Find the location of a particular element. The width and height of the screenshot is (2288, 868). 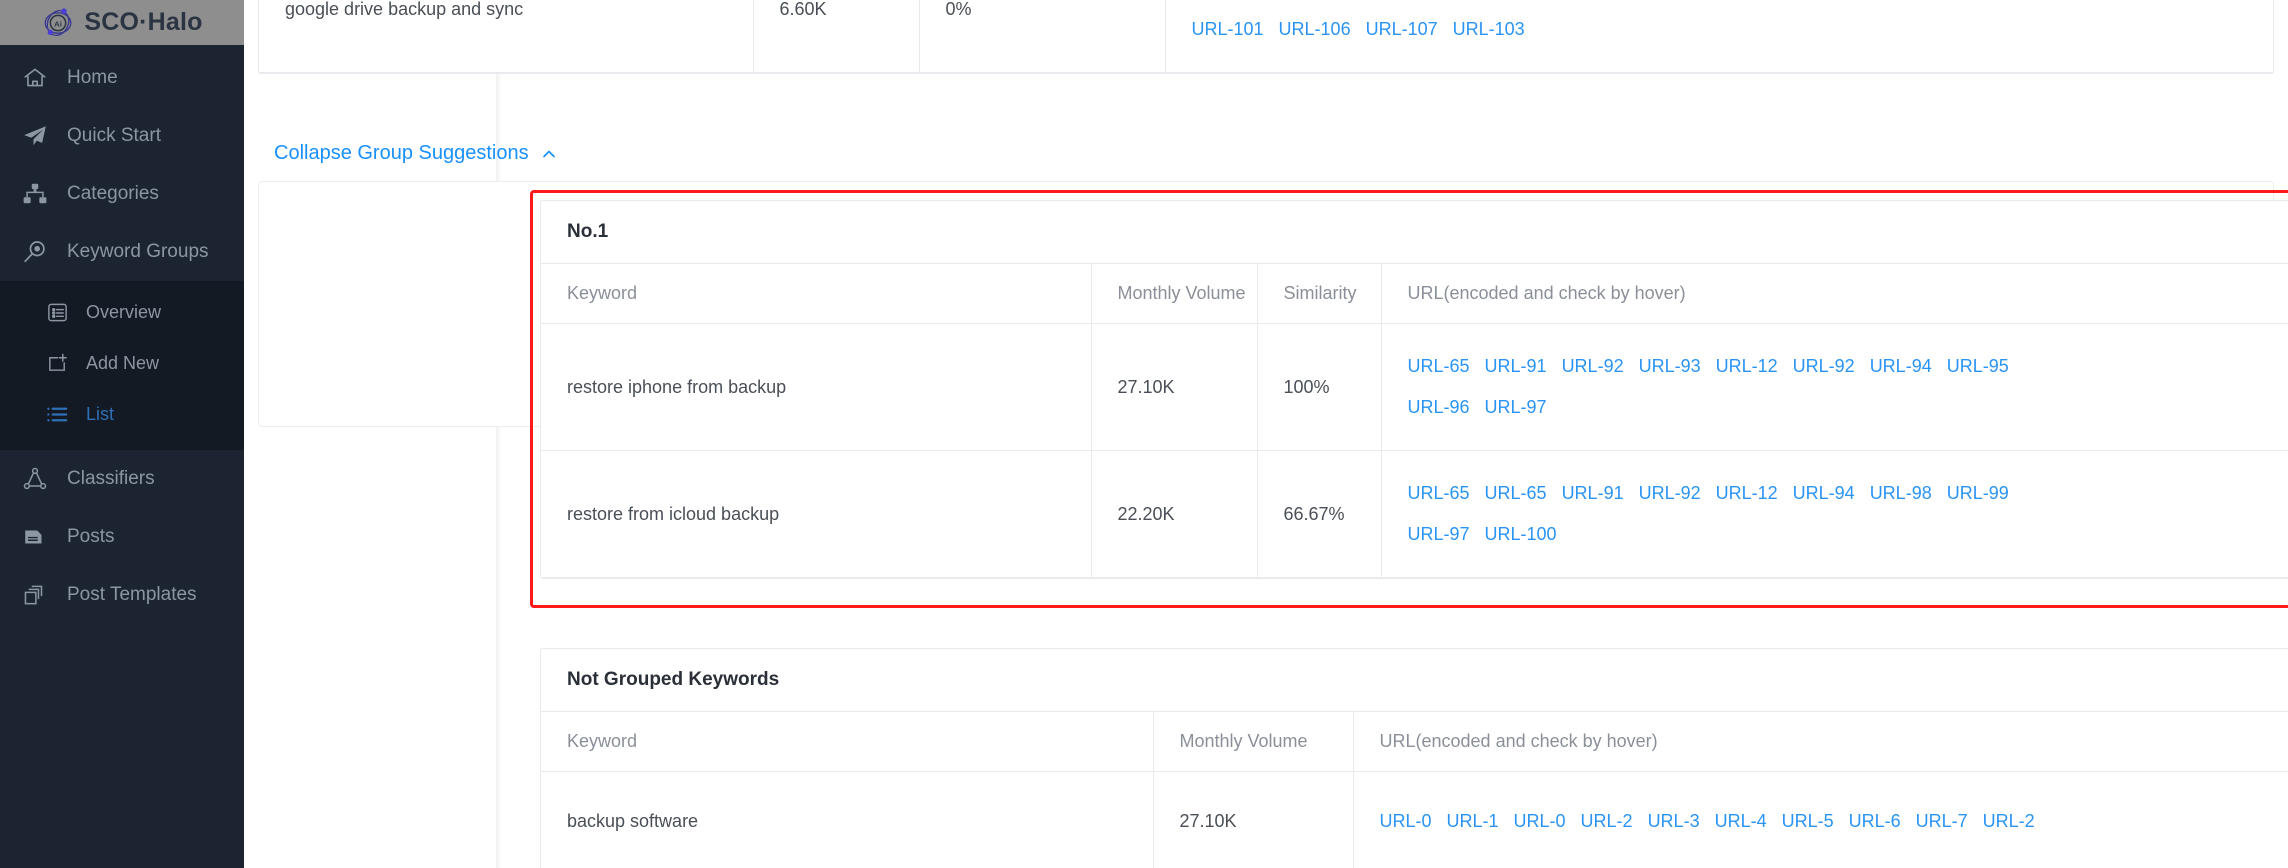

url-link: URL-95 is located at coordinates (1978, 366).